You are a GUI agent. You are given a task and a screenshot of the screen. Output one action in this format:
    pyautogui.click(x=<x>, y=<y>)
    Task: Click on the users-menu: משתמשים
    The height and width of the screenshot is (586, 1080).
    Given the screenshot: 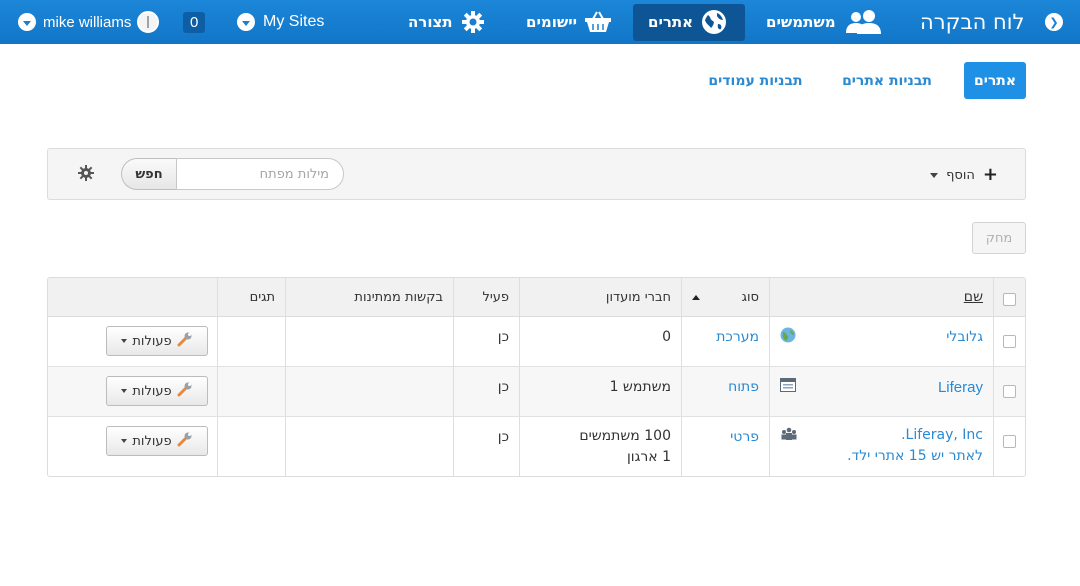 What is the action you would take?
    pyautogui.click(x=824, y=22)
    